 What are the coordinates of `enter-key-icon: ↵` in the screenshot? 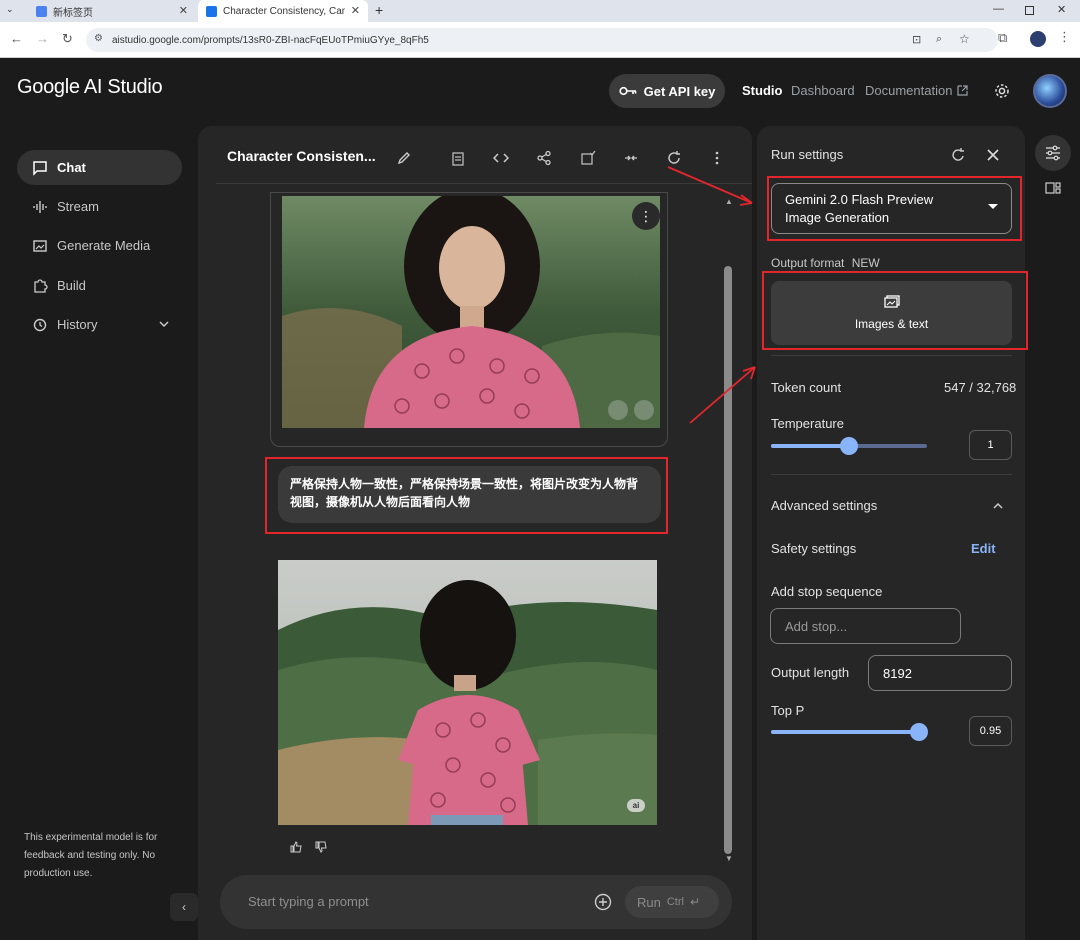 It's located at (695, 902).